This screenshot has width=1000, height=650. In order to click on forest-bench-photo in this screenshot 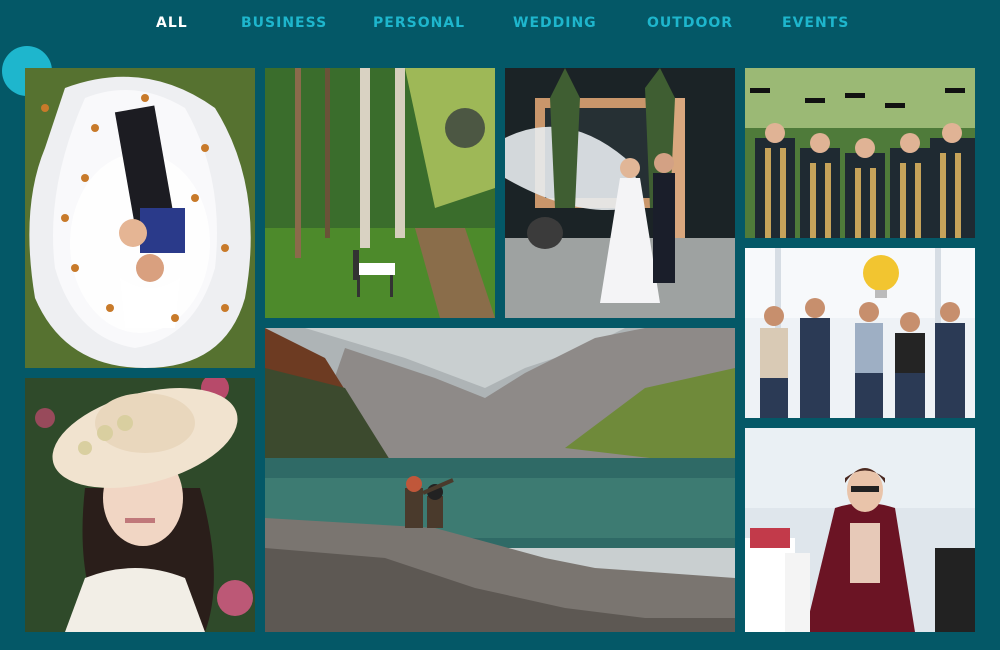, I will do `click(380, 193)`.